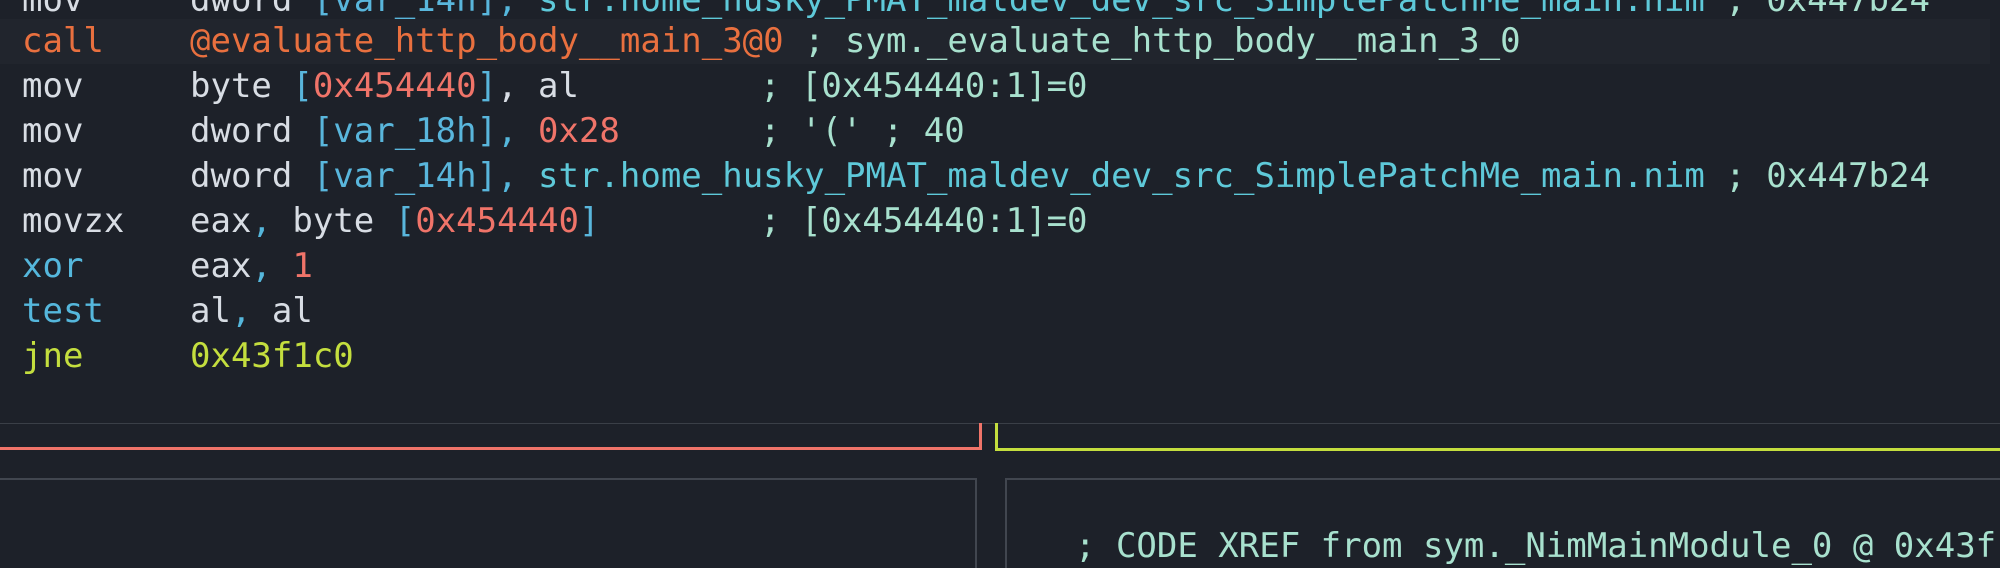  Describe the element at coordinates (405, 131) in the screenshot. I see `operands: dword [var_18h], 0x28` at that location.